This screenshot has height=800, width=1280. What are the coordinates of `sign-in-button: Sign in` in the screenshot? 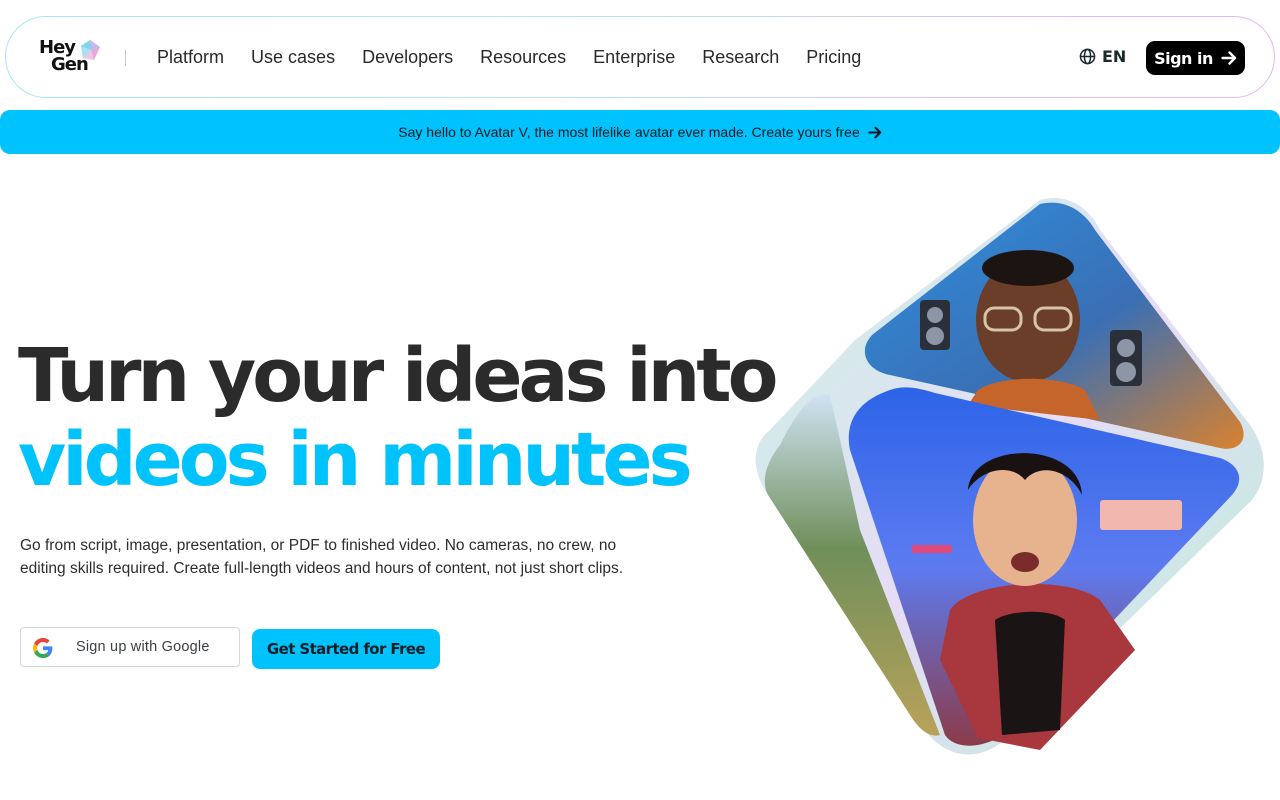 It's located at (1195, 58).